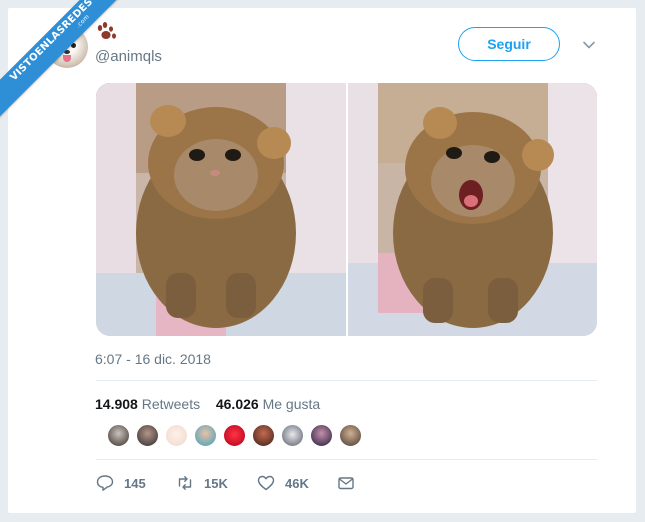 The width and height of the screenshot is (645, 522). Describe the element at coordinates (135, 483) in the screenshot. I see `reply-count: 145` at that location.